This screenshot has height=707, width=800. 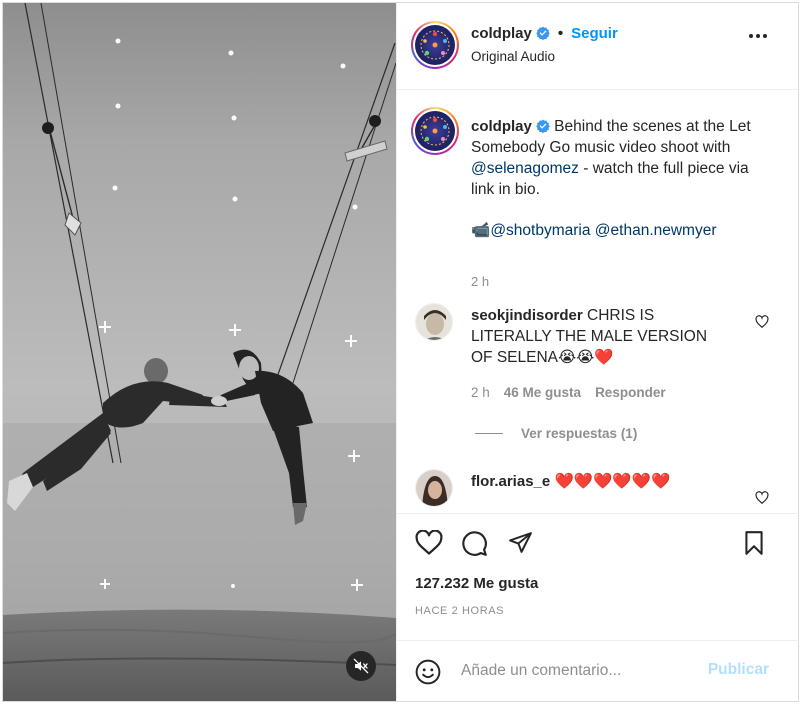 I want to click on add-comment-bar: Publicar, so click(x=597, y=670).